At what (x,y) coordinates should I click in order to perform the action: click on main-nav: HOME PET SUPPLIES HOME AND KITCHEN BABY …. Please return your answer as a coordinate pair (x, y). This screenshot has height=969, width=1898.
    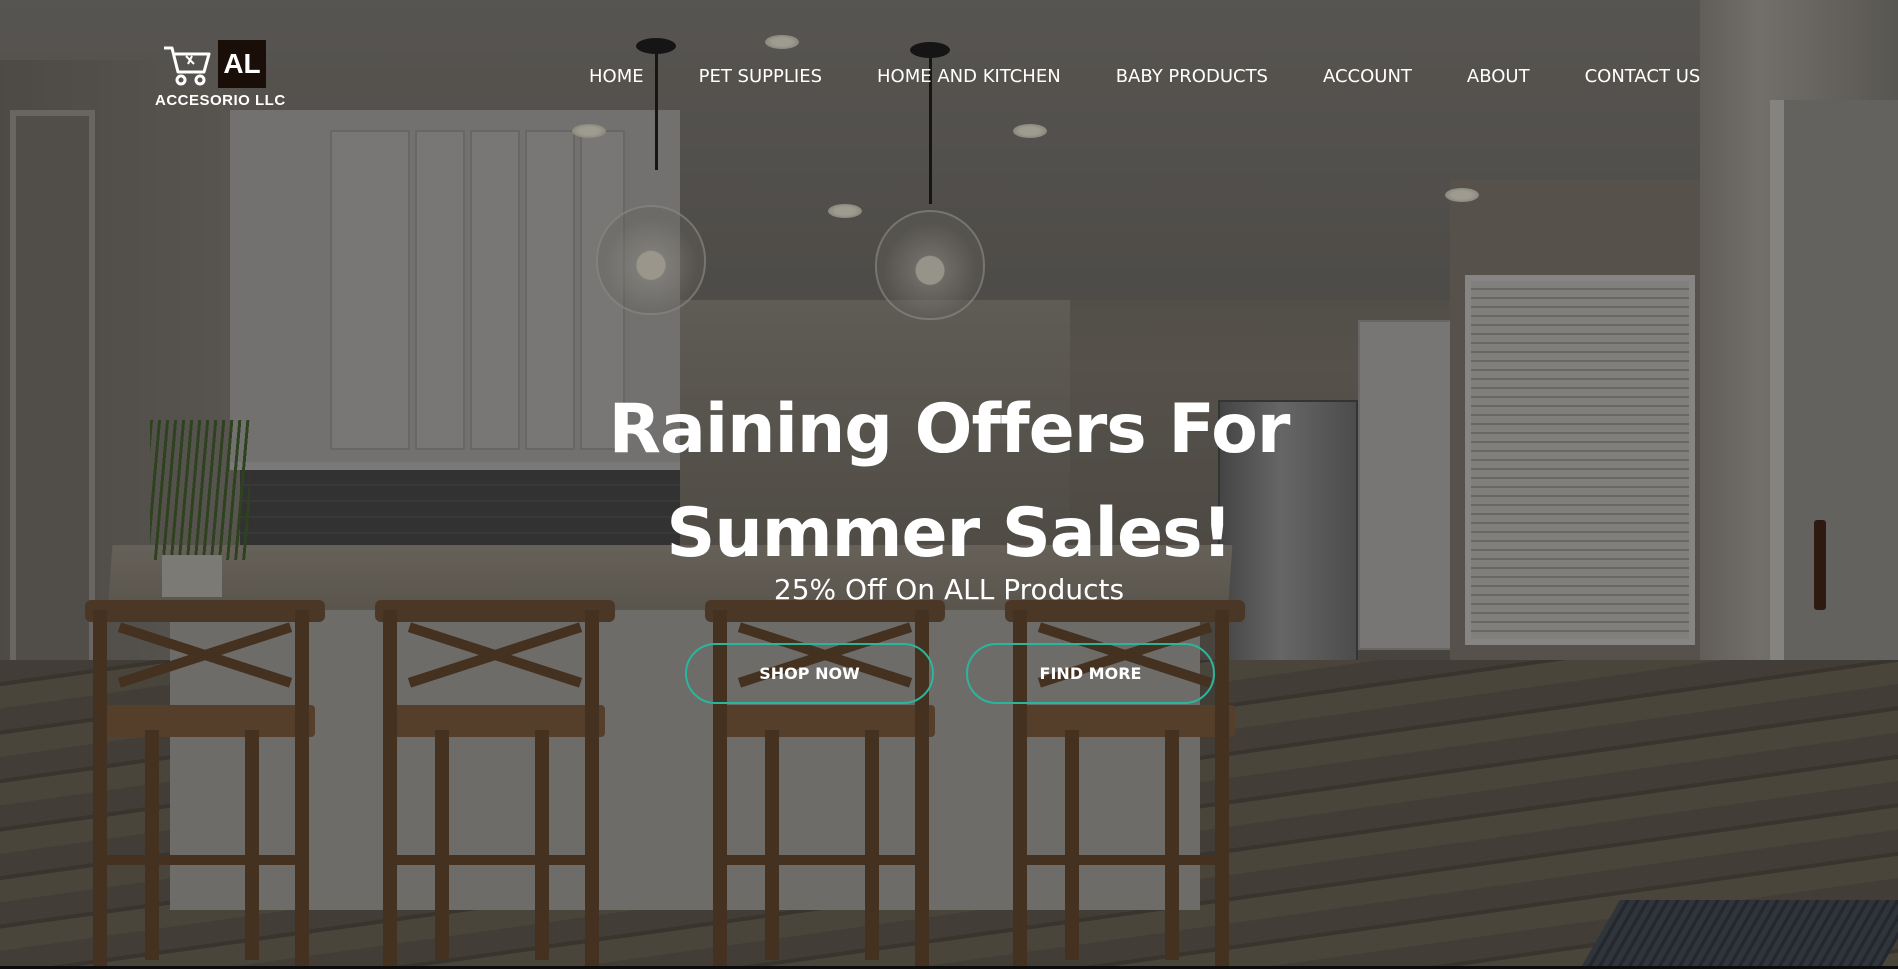
    Looking at the image, I should click on (1144, 76).